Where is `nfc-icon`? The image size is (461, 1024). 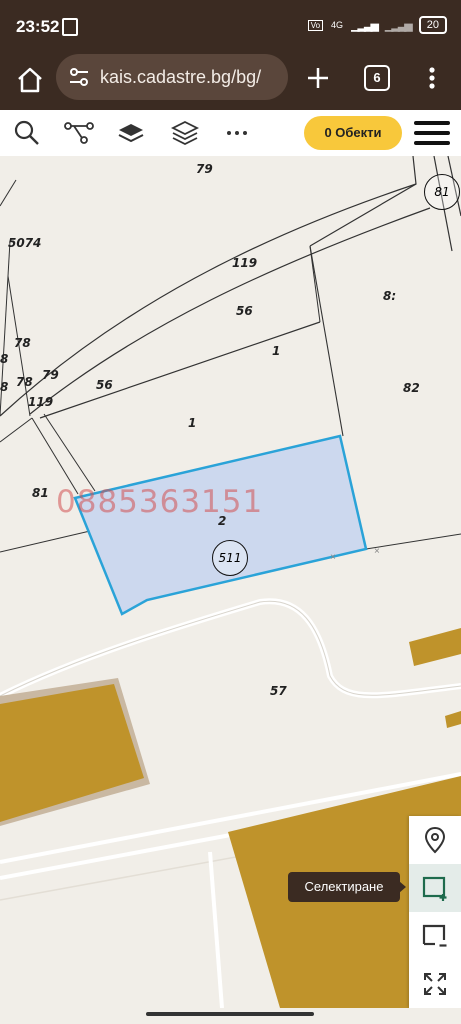 nfc-icon is located at coordinates (70, 27).